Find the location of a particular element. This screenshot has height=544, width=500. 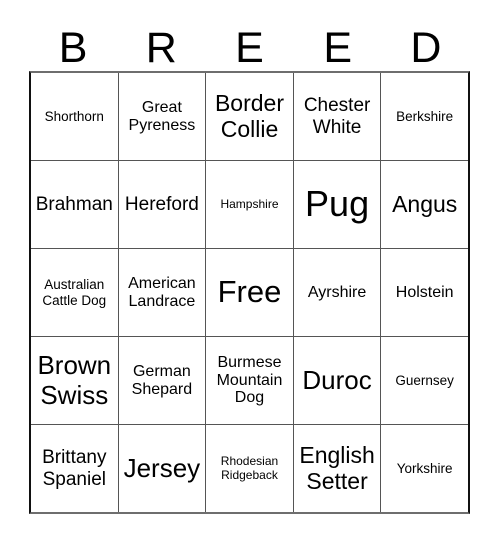

header-letter-1: B is located at coordinates (73, 48).